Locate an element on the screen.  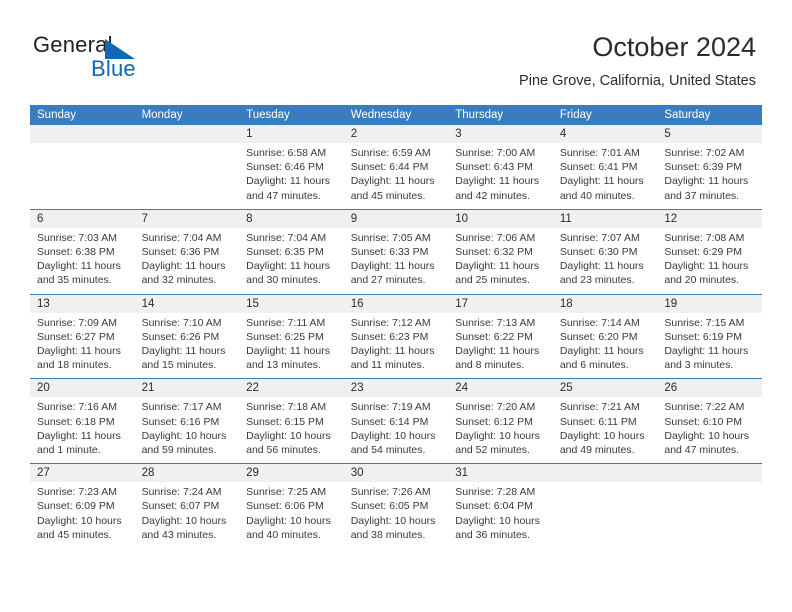
day-detail-line: Sunrise: 7:18 AM is located at coordinates (286, 407).